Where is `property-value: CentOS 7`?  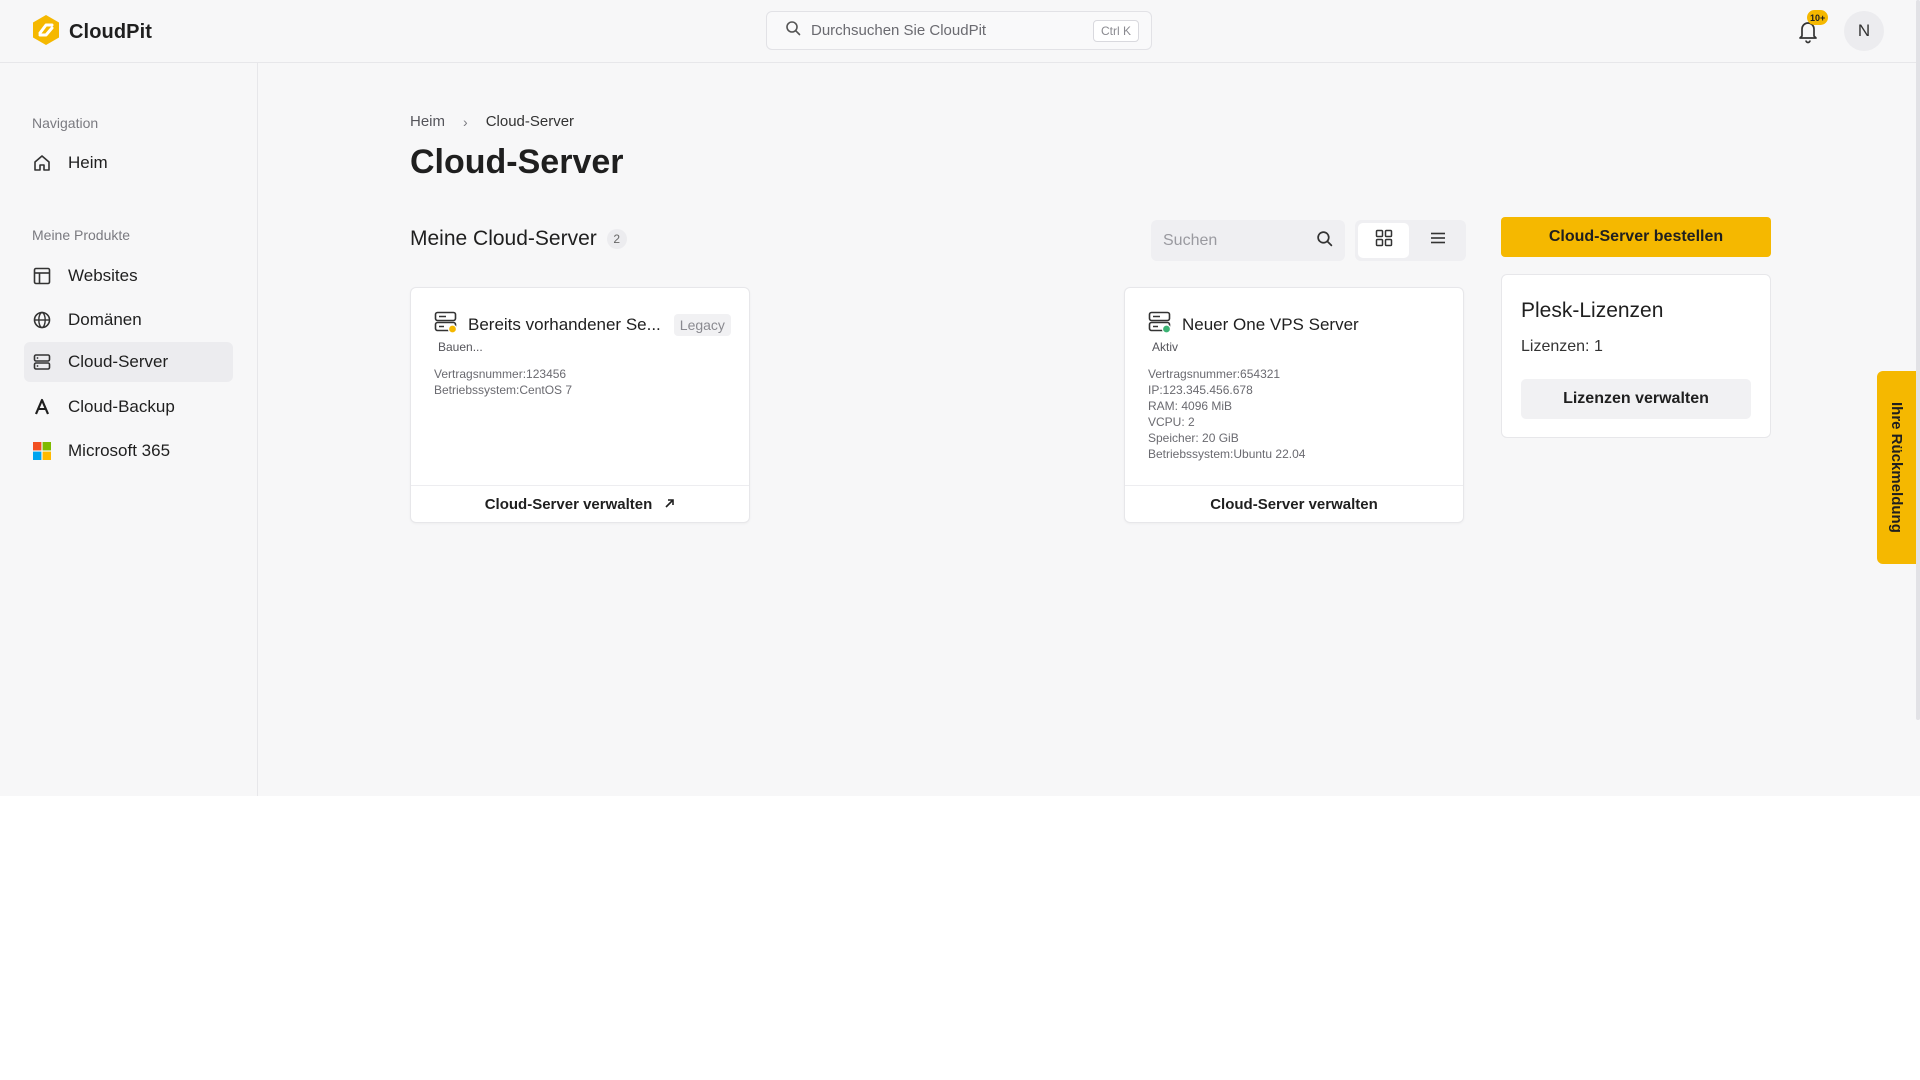 property-value: CentOS 7 is located at coordinates (546, 390).